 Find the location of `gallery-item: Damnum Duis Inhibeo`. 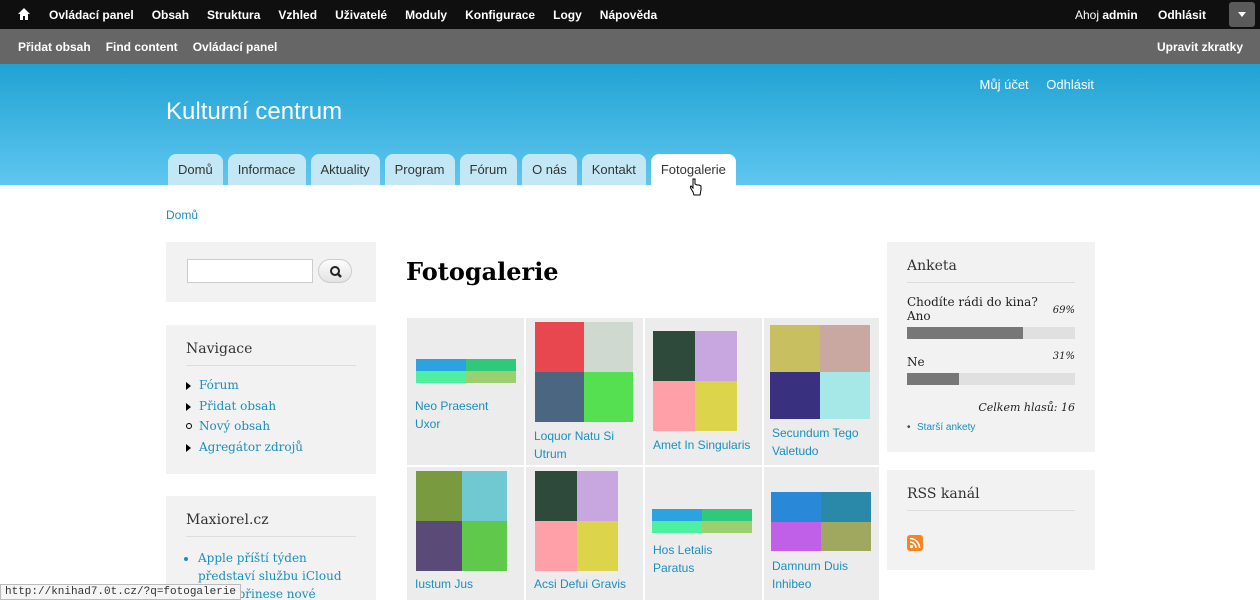

gallery-item: Damnum Duis Inhibeo is located at coordinates (821, 533).